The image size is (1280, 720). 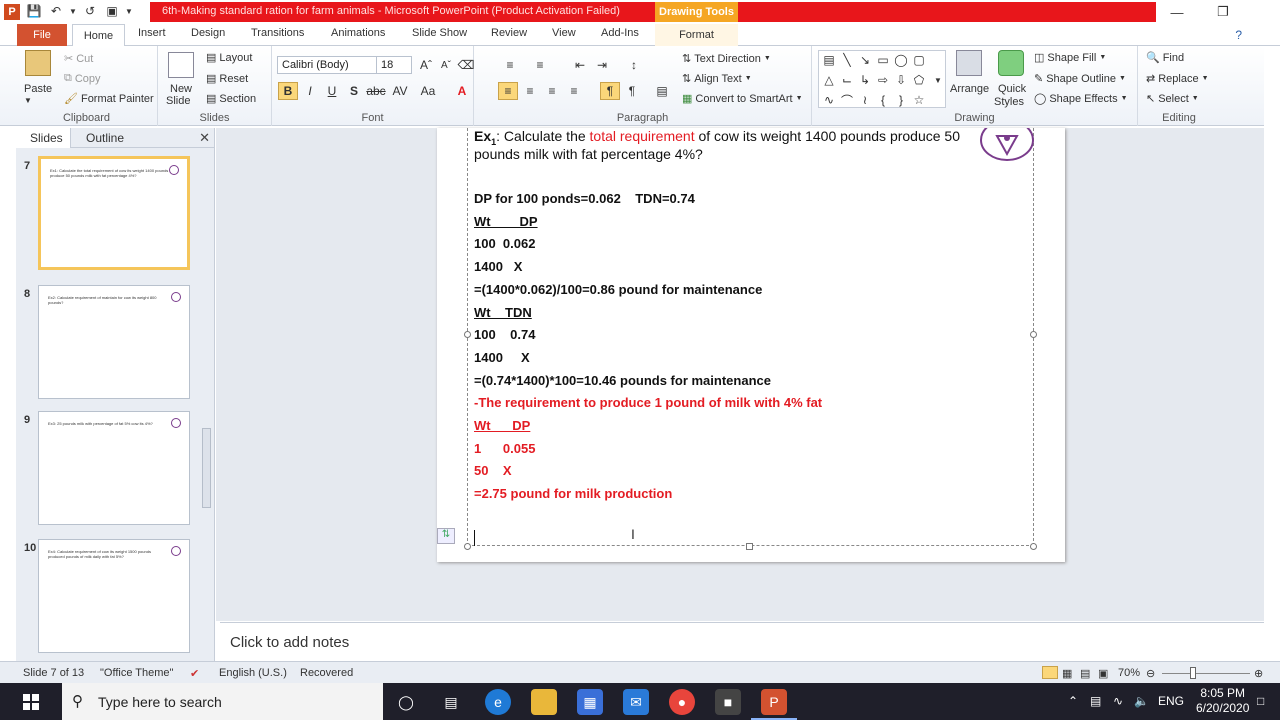 I want to click on arrange-icon, so click(x=969, y=63).